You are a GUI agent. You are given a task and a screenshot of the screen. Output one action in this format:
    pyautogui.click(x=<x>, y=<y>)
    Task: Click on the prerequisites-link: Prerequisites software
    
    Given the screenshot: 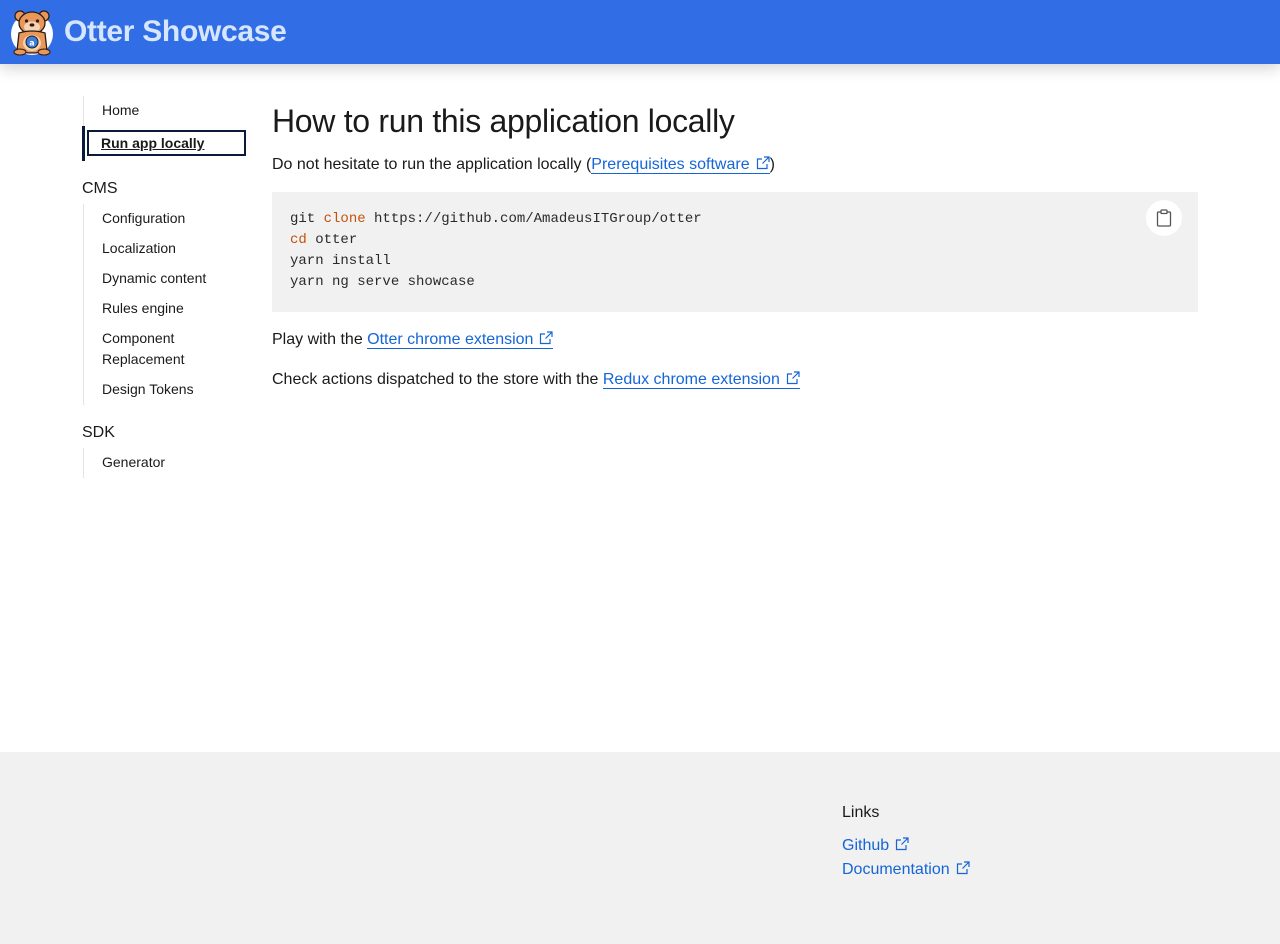 What is the action you would take?
    pyautogui.click(x=680, y=165)
    